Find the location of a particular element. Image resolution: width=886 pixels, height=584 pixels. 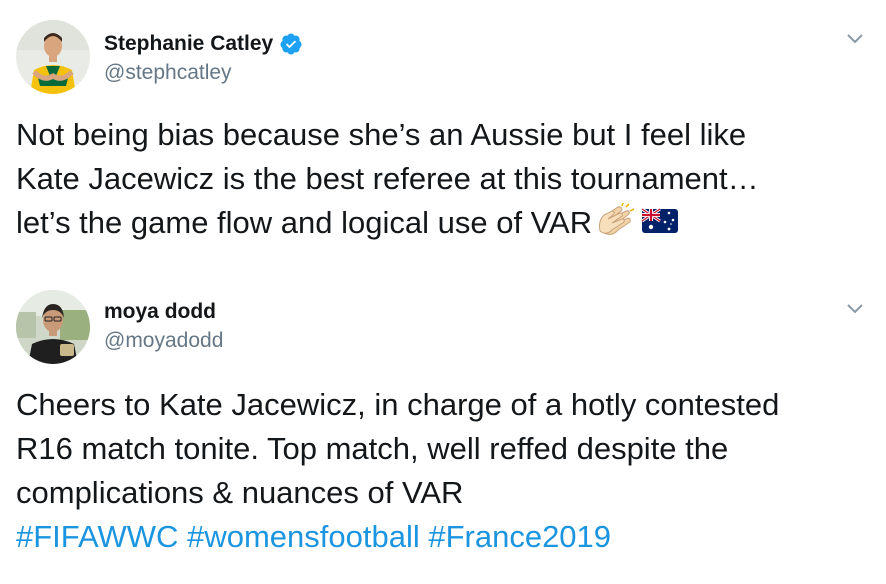

hashtag-link: #France2019 is located at coordinates (519, 536).